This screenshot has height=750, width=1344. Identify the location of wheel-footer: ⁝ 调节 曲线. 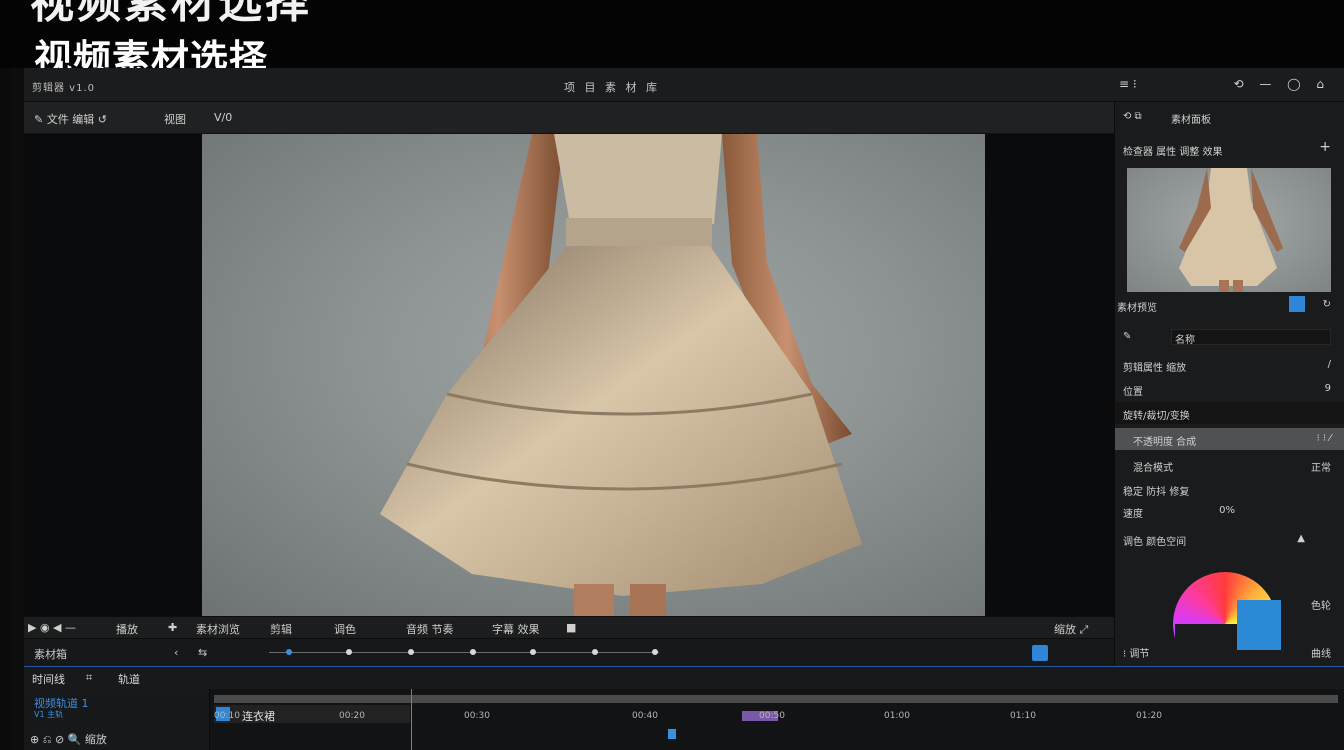
(1229, 651).